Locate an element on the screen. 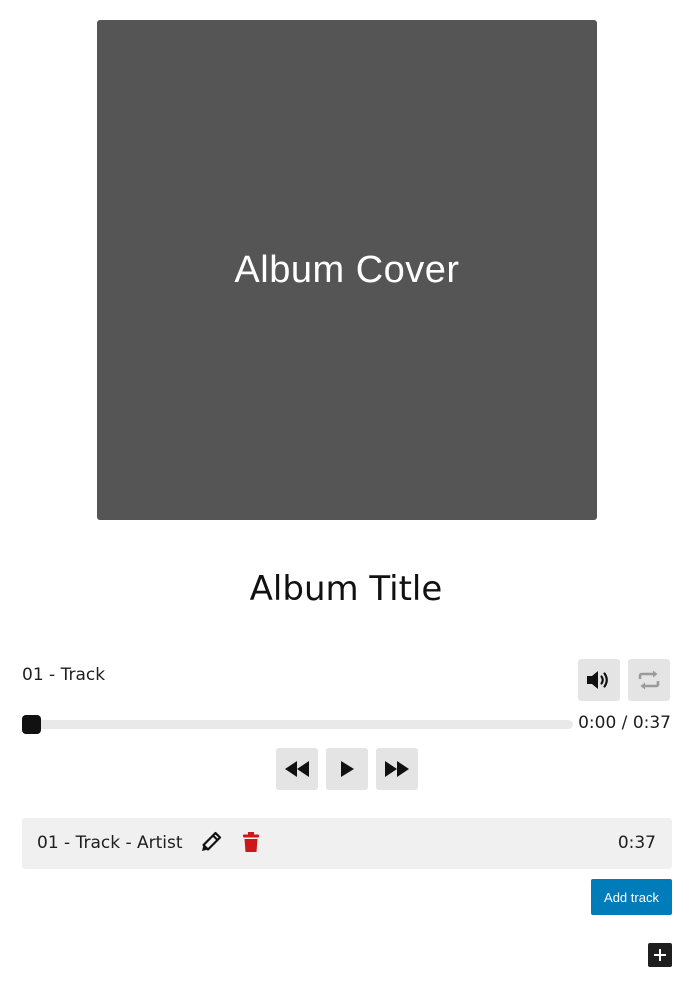 This screenshot has height=987, width=692. trash-icon is located at coordinates (251, 842).